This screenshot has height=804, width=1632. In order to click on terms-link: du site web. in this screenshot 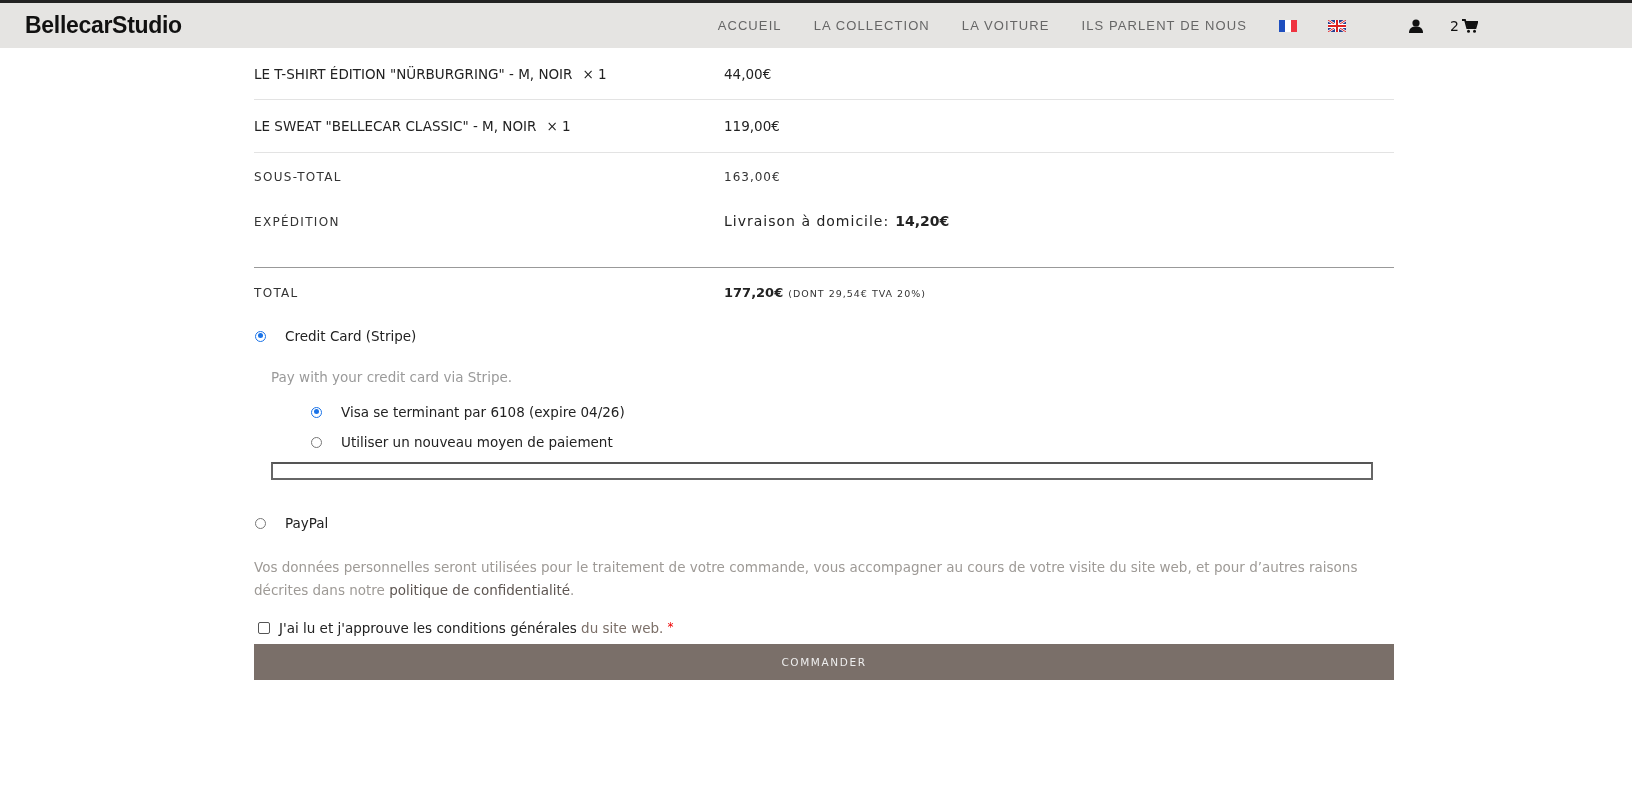, I will do `click(622, 628)`.